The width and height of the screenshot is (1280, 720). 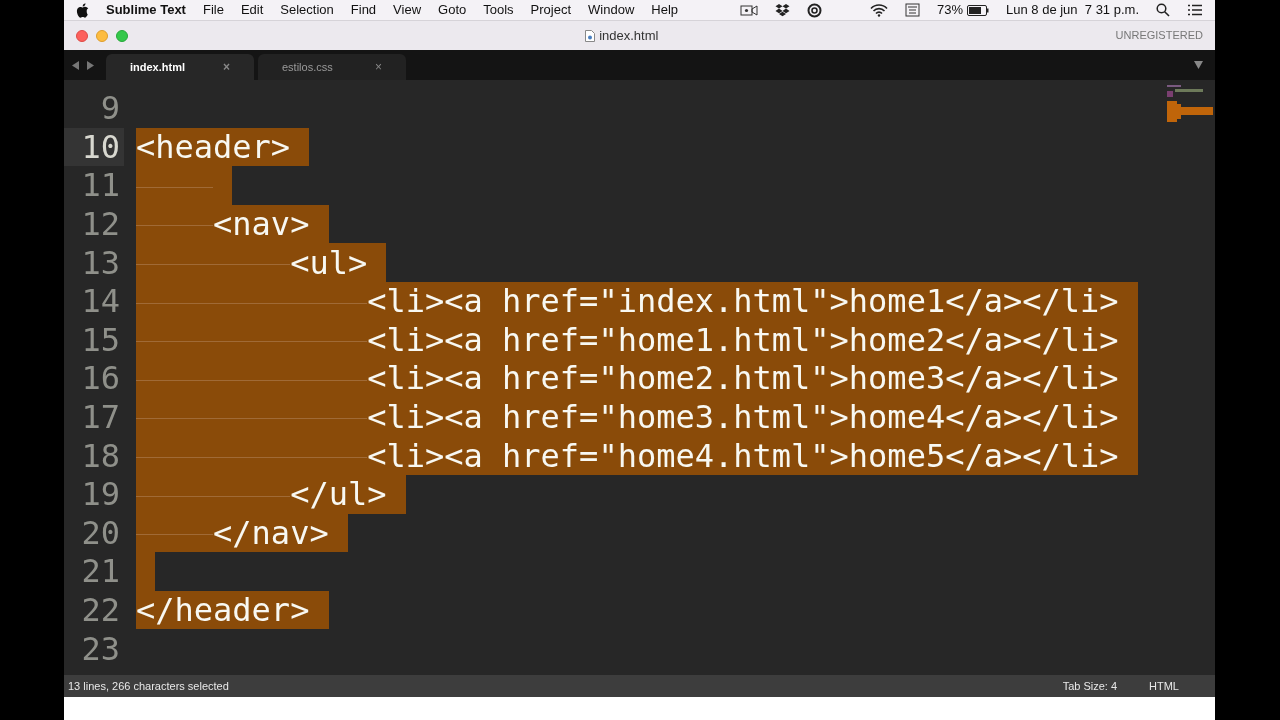 I want to click on tab-label: estilos.css, so click(x=307, y=67).